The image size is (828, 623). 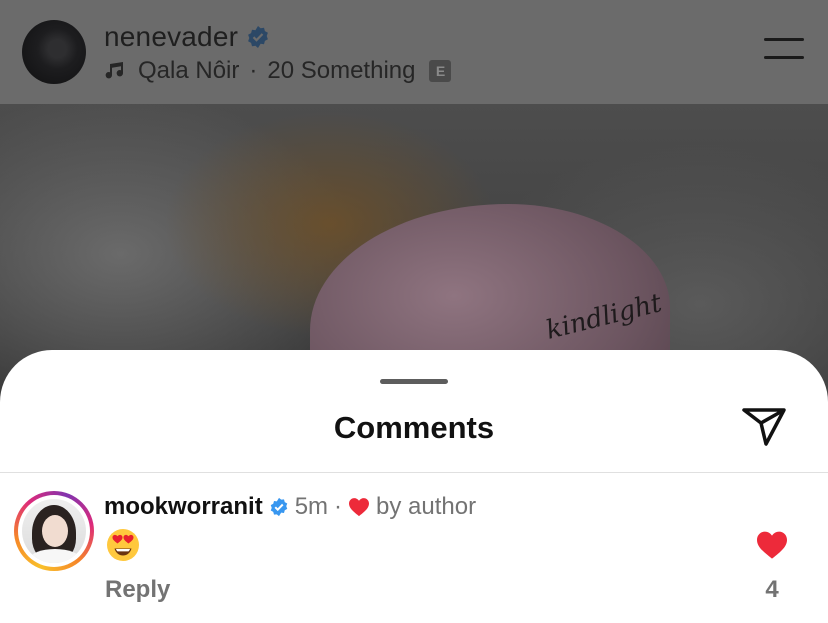 What do you see at coordinates (341, 70) in the screenshot?
I see `music-title: 20 Something` at bounding box center [341, 70].